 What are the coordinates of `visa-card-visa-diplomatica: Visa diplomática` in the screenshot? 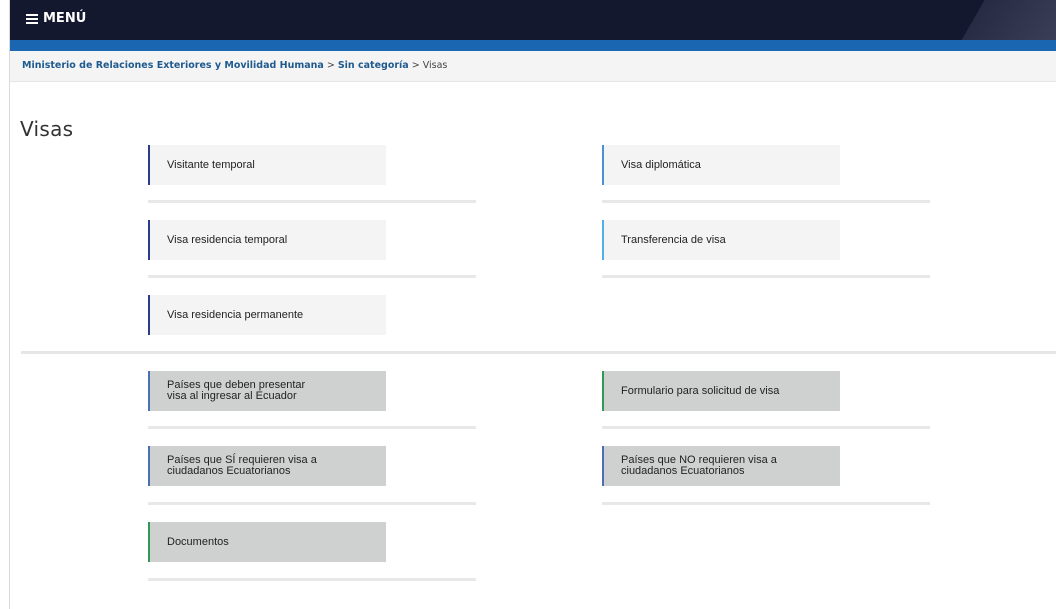 It's located at (721, 165).